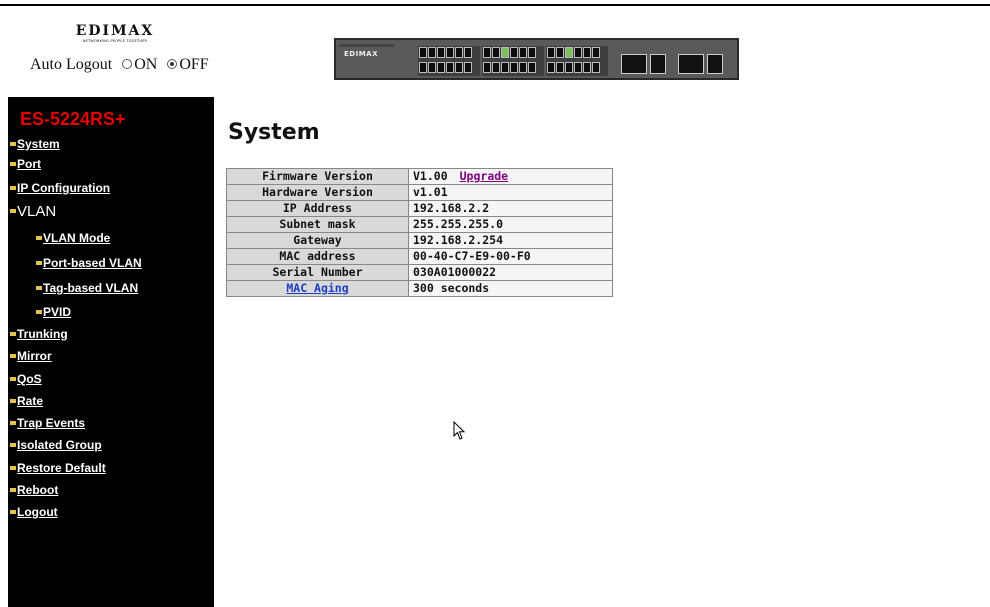 This screenshot has width=990, height=607. Describe the element at coordinates (317, 192) in the screenshot. I see `hardware-version-label: Hardware Version` at that location.